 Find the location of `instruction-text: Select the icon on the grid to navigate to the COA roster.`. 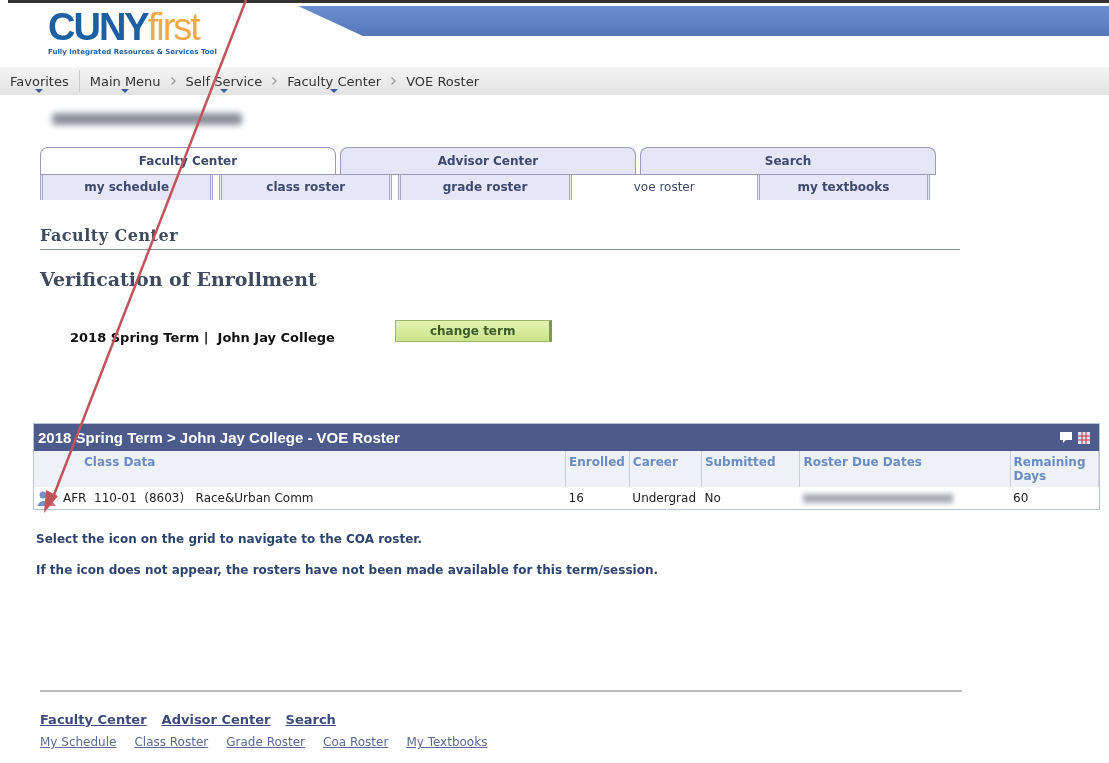

instruction-text: Select the icon on the grid to navigate to the COA roster. is located at coordinates (230, 539).